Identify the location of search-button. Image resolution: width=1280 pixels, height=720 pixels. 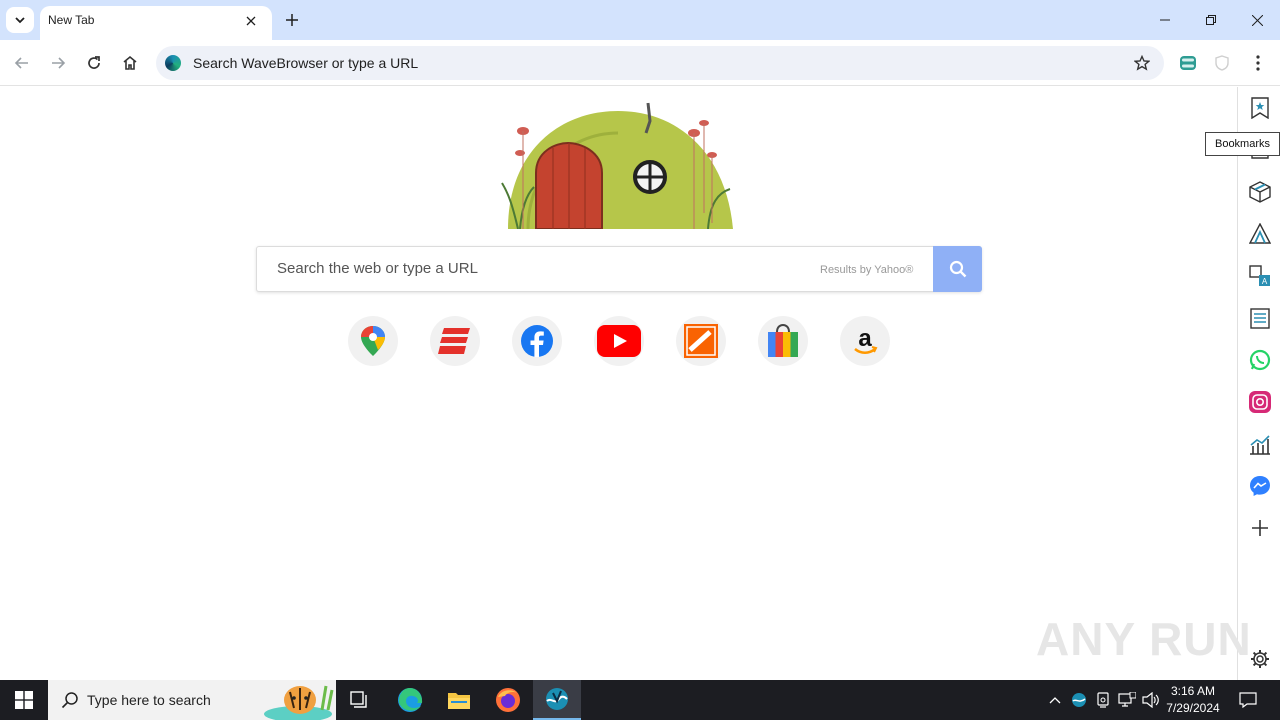
(957, 269).